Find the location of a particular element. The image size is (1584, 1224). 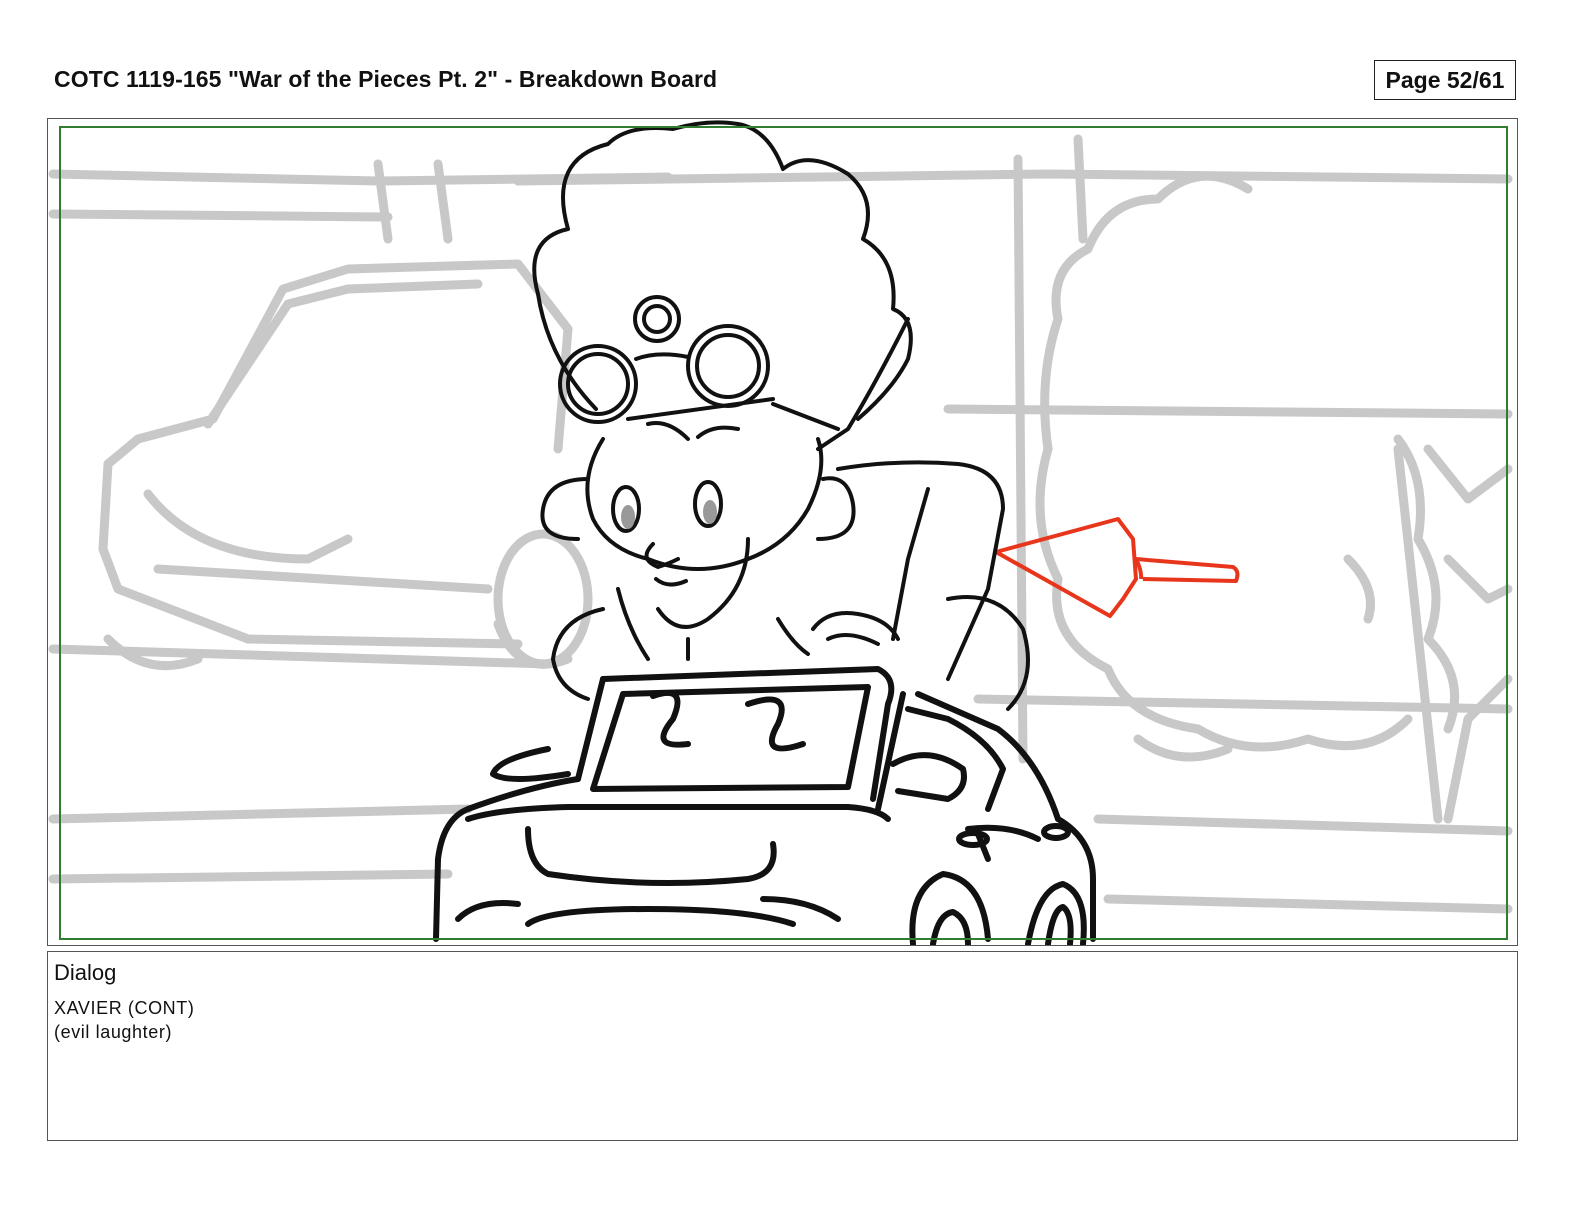

direction-arrow is located at coordinates (1117, 567).